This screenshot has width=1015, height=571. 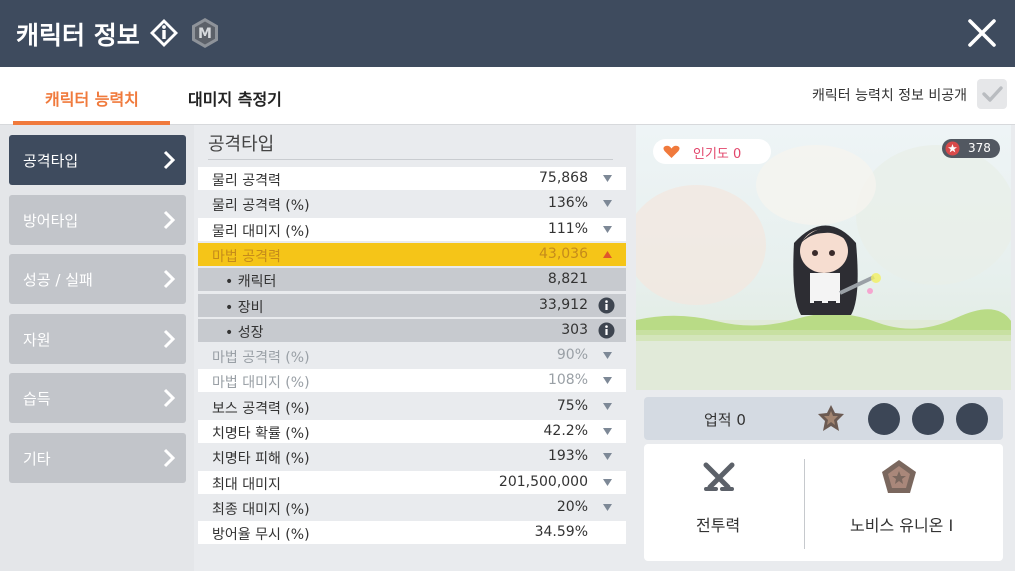 I want to click on sidebar-item-label: 자원, so click(x=37, y=340).